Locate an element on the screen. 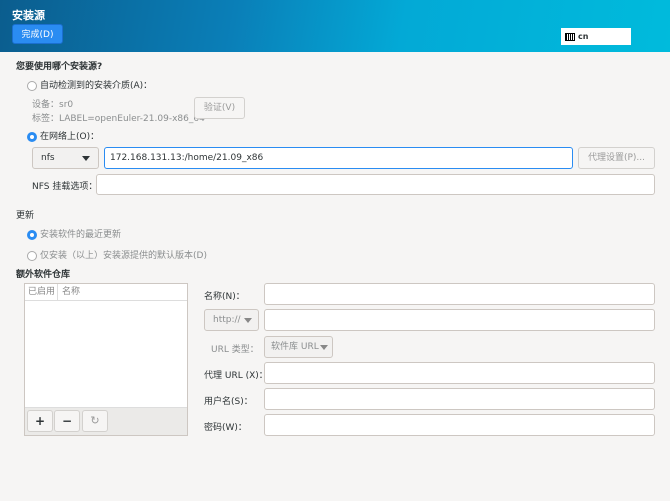 The width and height of the screenshot is (670, 501). col-enabled: 已启用 is located at coordinates (41, 292).